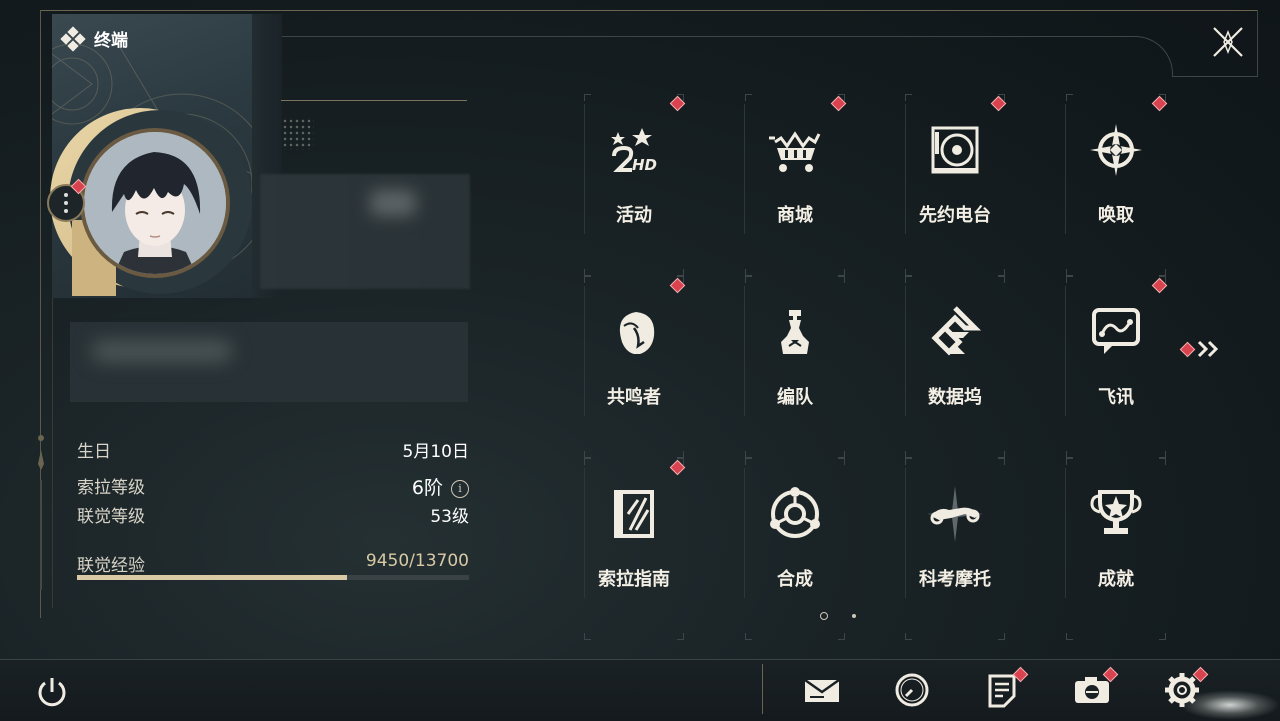  What do you see at coordinates (111, 41) in the screenshot?
I see `page-title: 终端` at bounding box center [111, 41].